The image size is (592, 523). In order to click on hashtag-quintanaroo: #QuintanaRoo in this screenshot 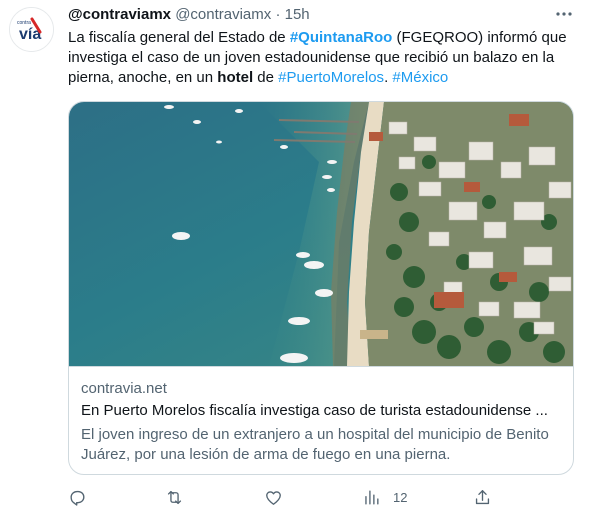, I will do `click(341, 37)`.